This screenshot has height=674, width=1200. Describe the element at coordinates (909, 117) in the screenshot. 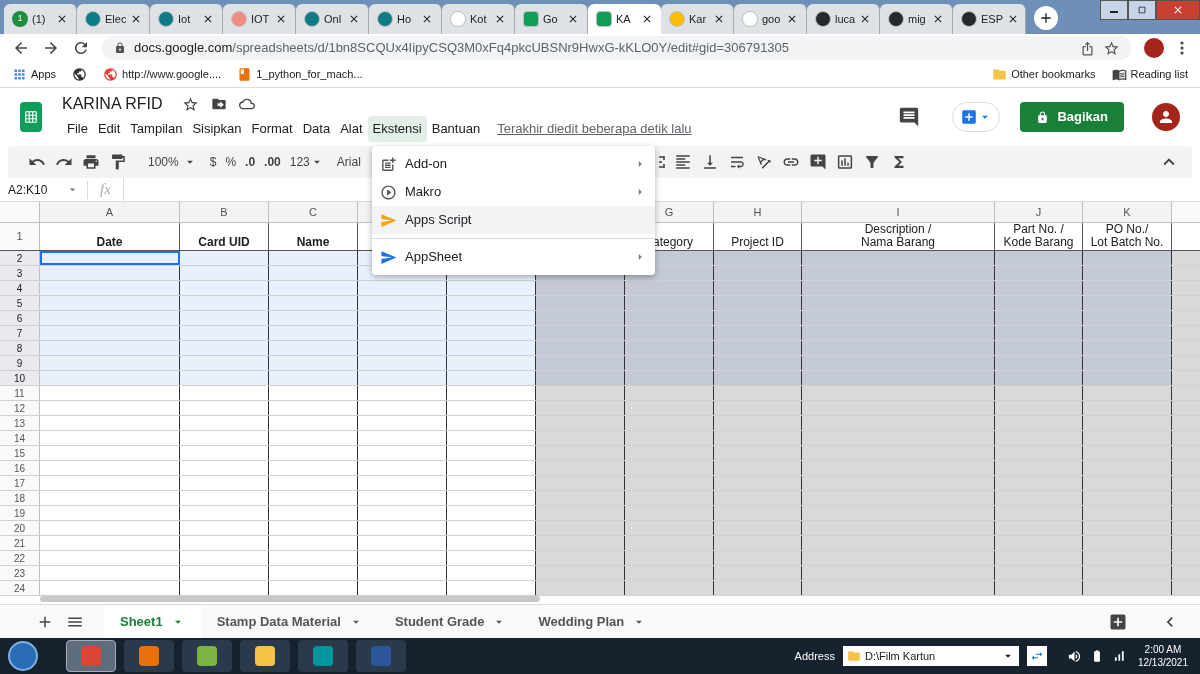

I see `comment-icon` at that location.